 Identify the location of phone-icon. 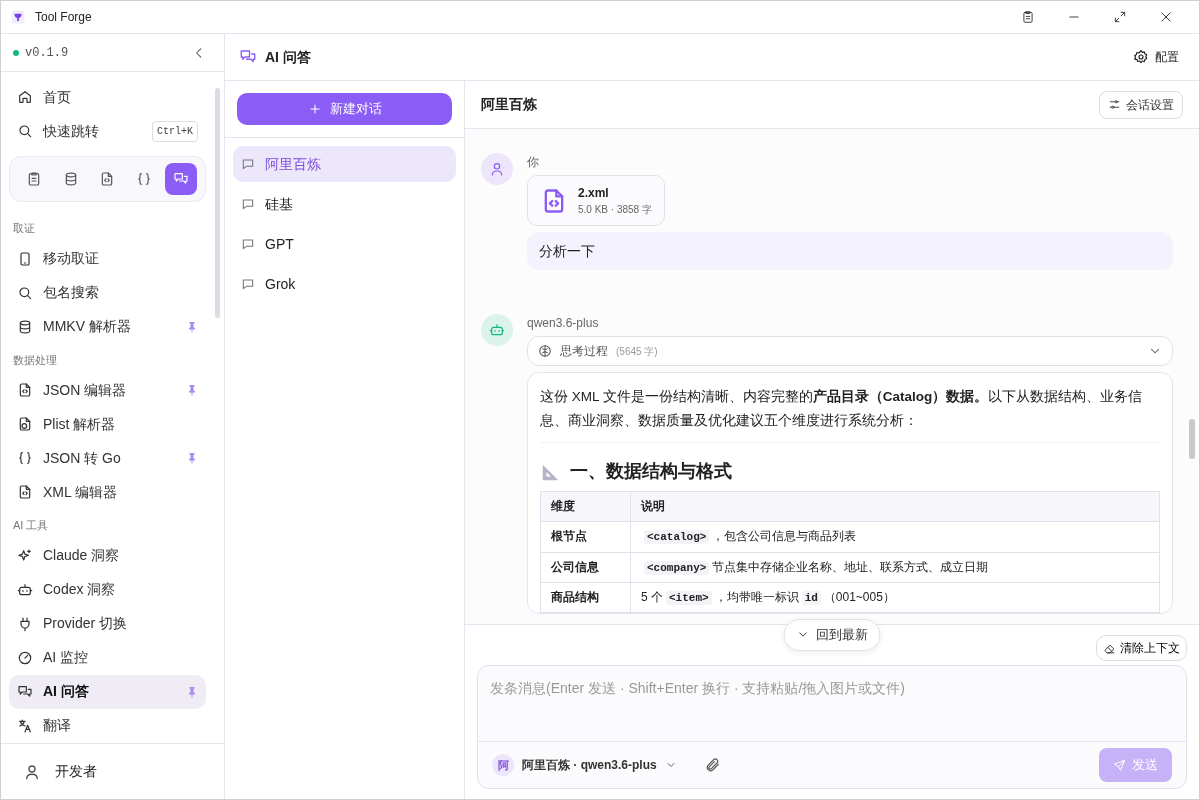
(25, 258).